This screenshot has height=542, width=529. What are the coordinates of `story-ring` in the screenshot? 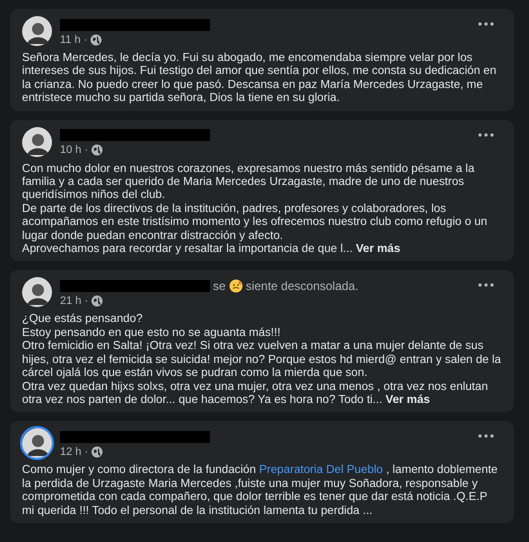 It's located at (37, 443).